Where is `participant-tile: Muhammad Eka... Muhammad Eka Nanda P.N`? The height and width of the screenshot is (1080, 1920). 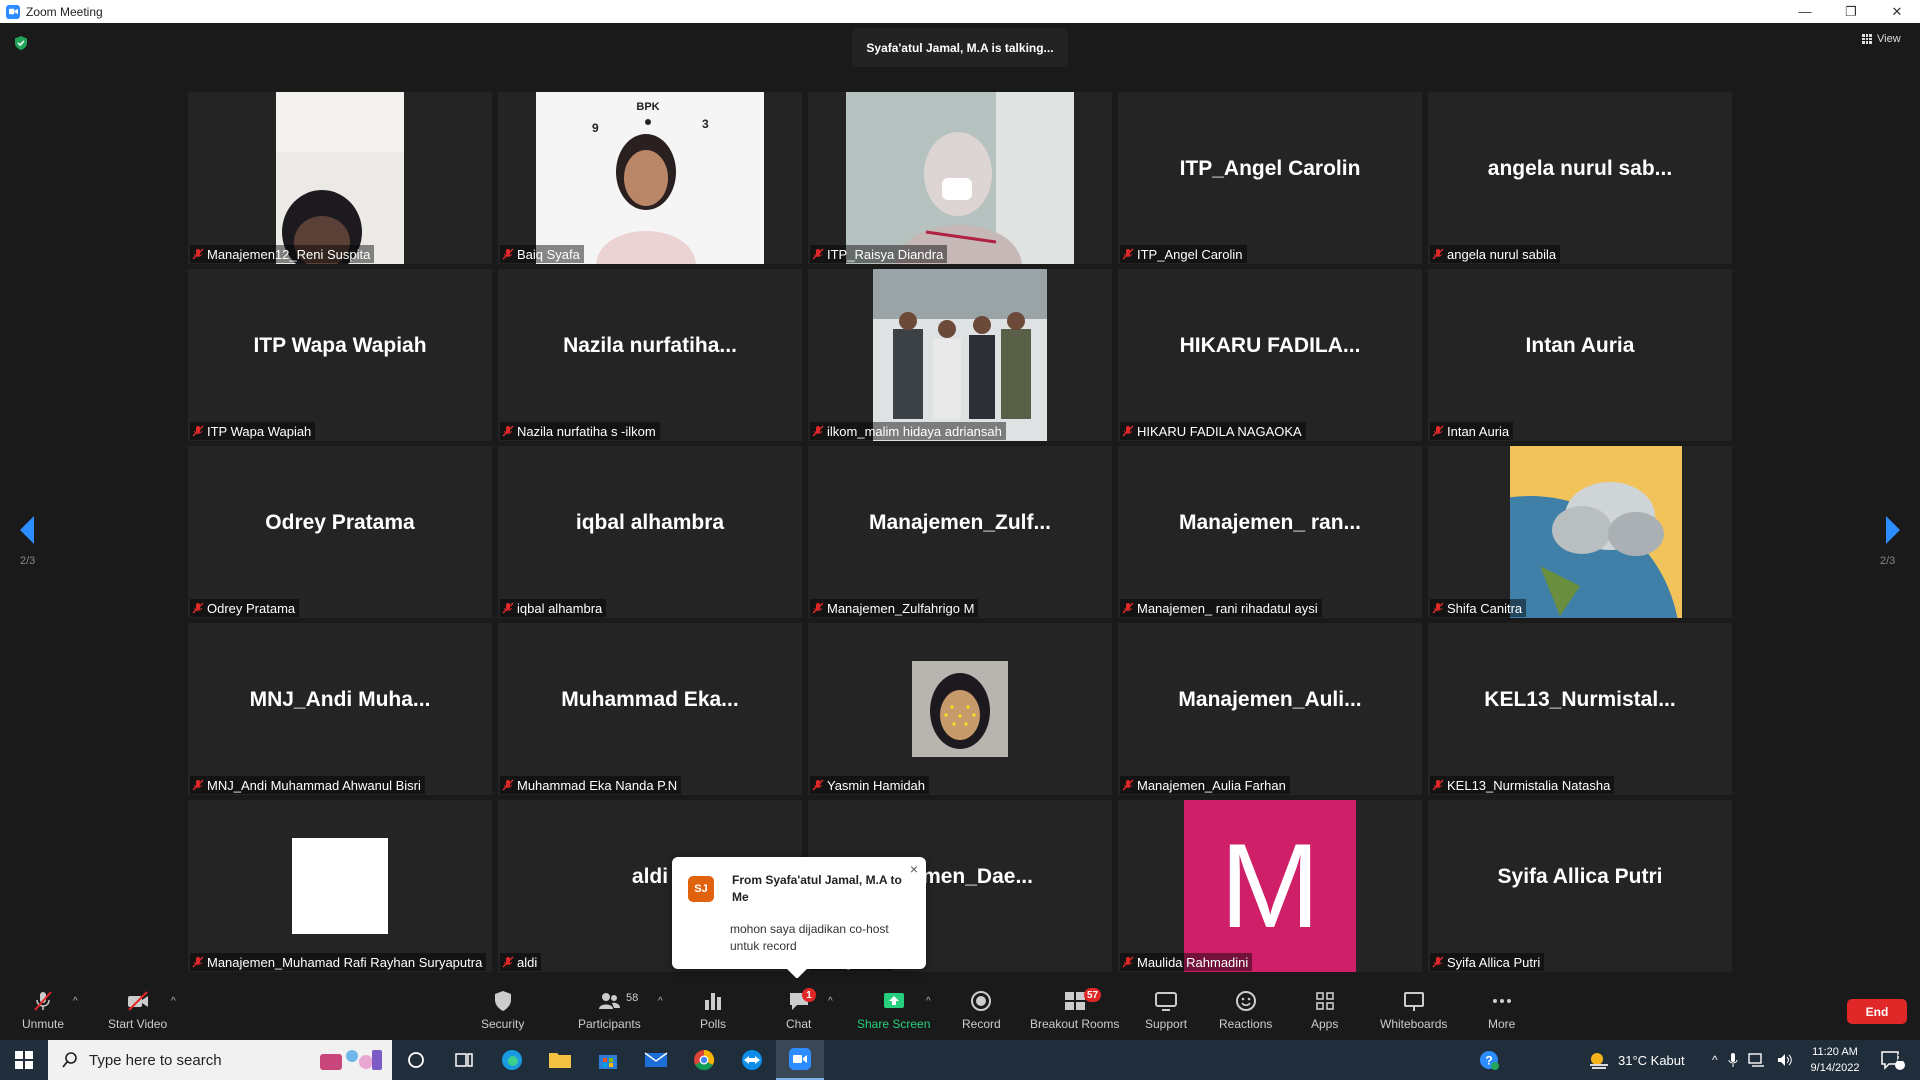
participant-tile: Muhammad Eka... Muhammad Eka Nanda P.N is located at coordinates (650, 709).